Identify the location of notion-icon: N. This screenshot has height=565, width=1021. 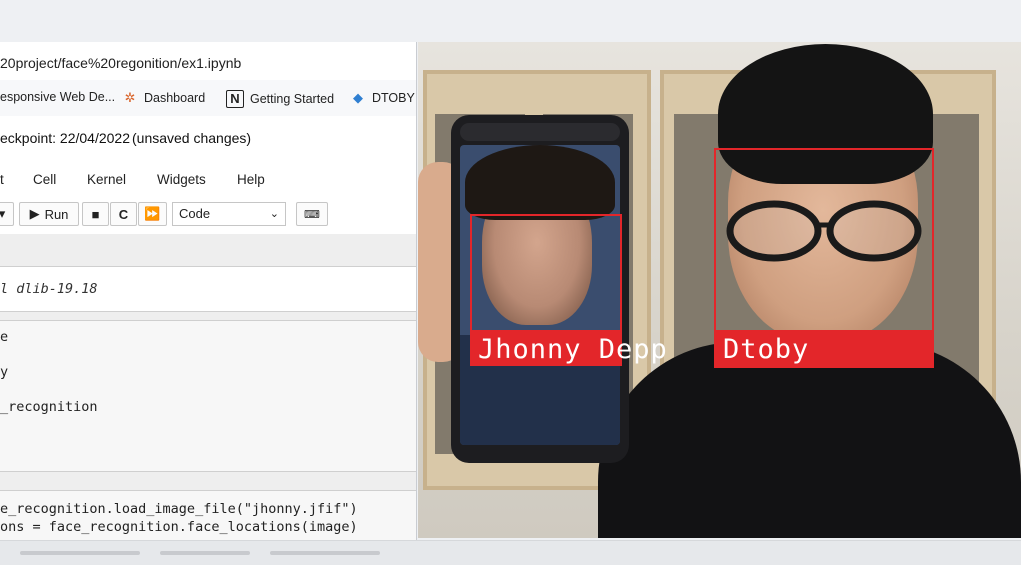
(235, 99).